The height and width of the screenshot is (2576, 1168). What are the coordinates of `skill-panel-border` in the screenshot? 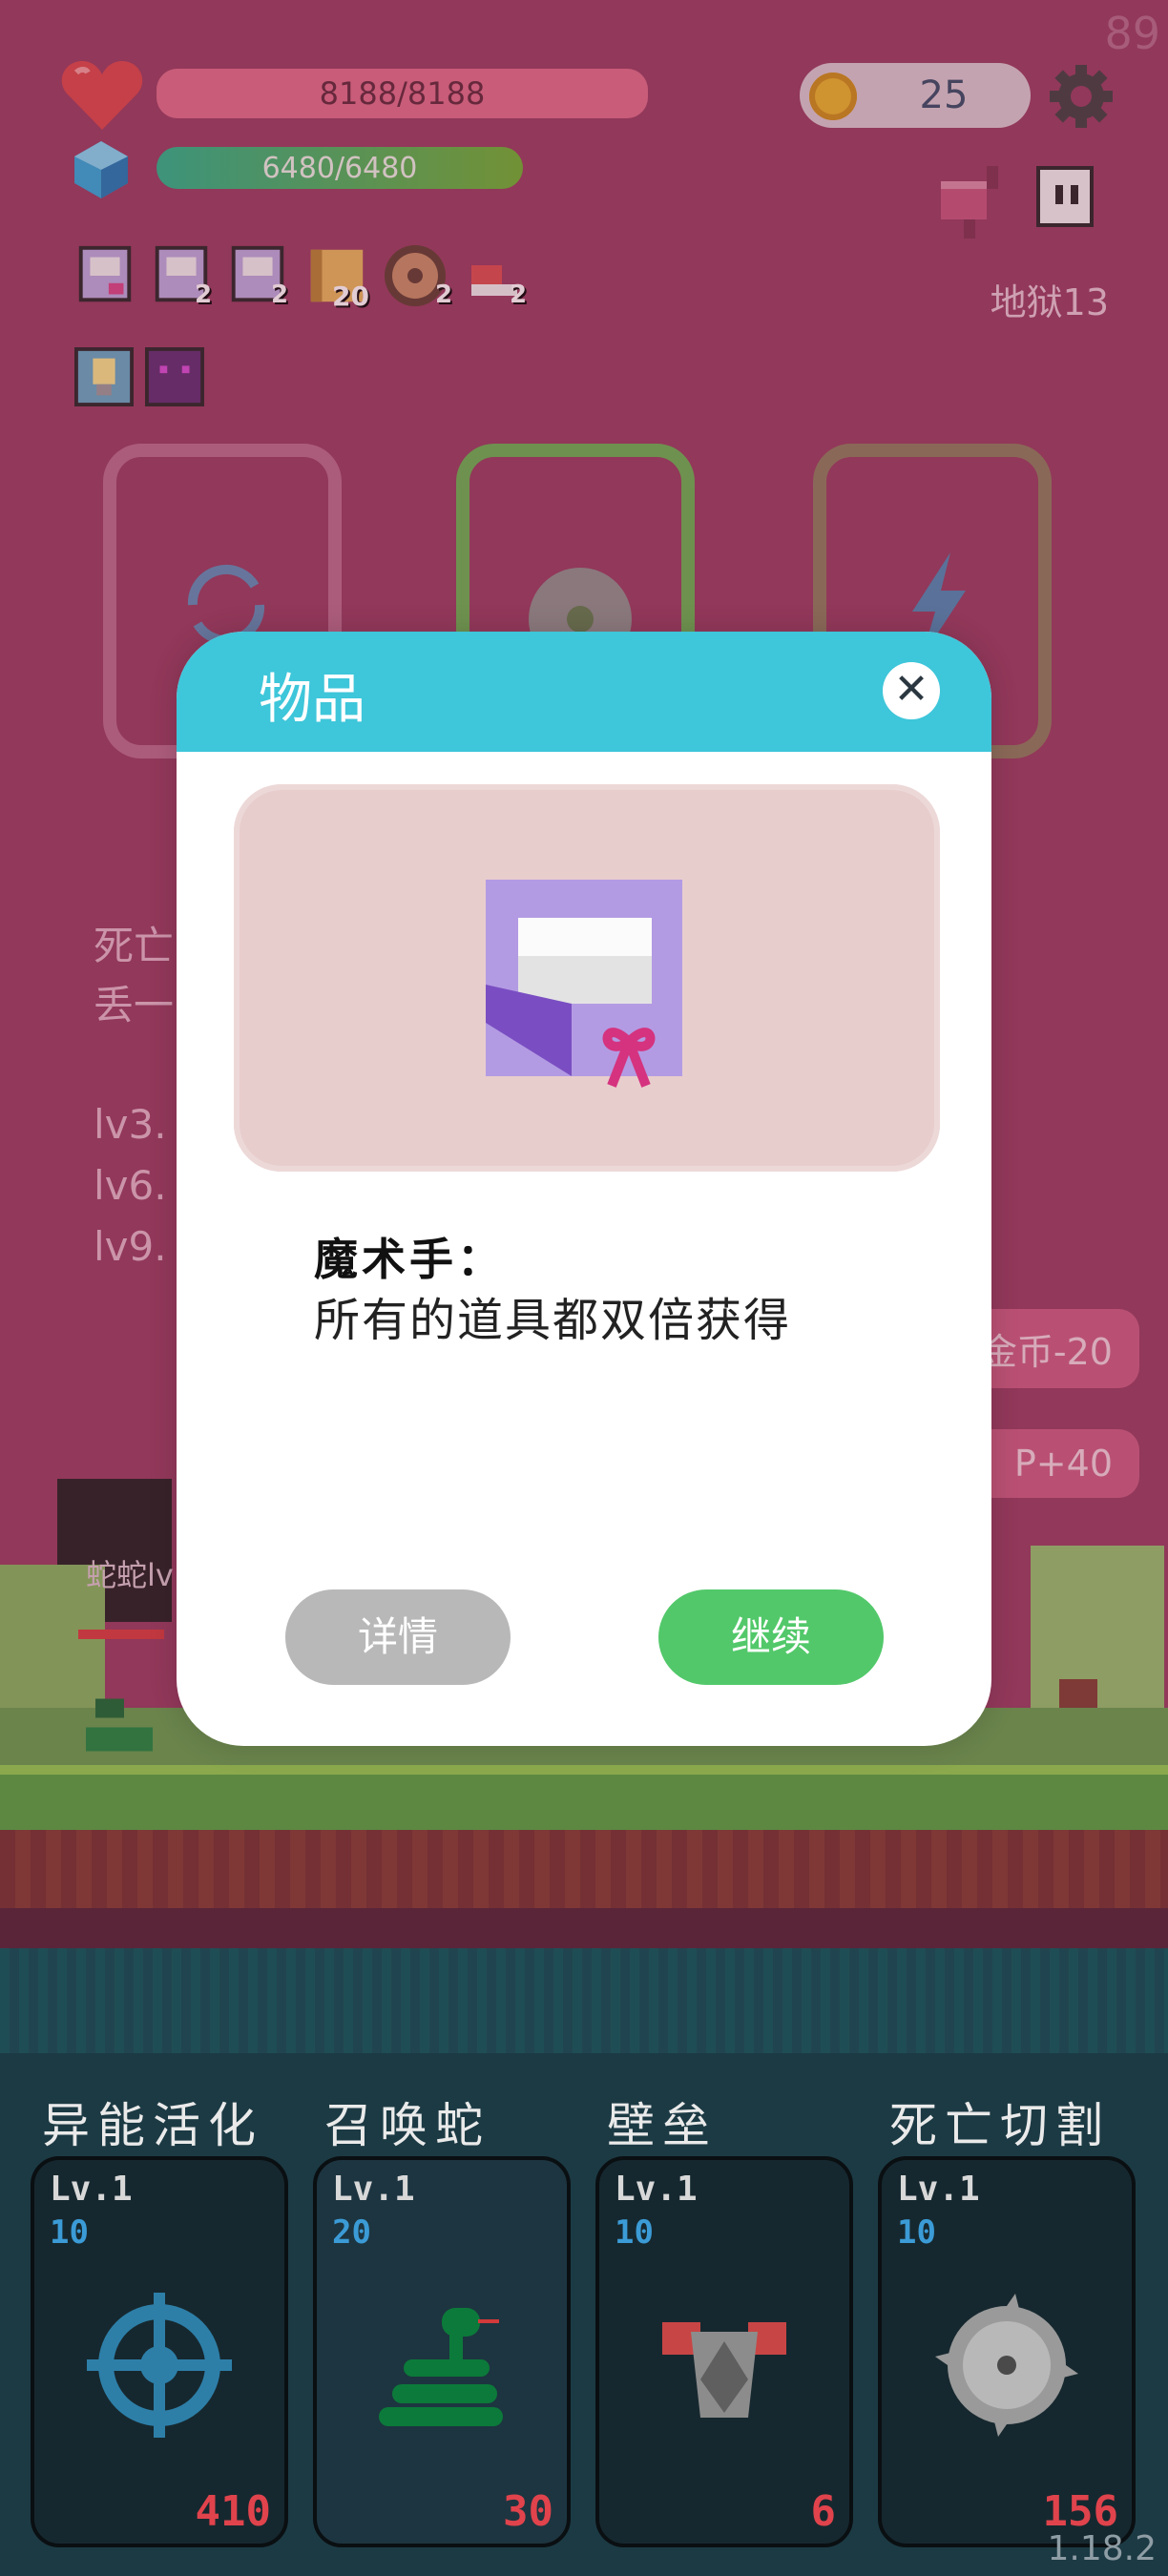 It's located at (584, 2000).